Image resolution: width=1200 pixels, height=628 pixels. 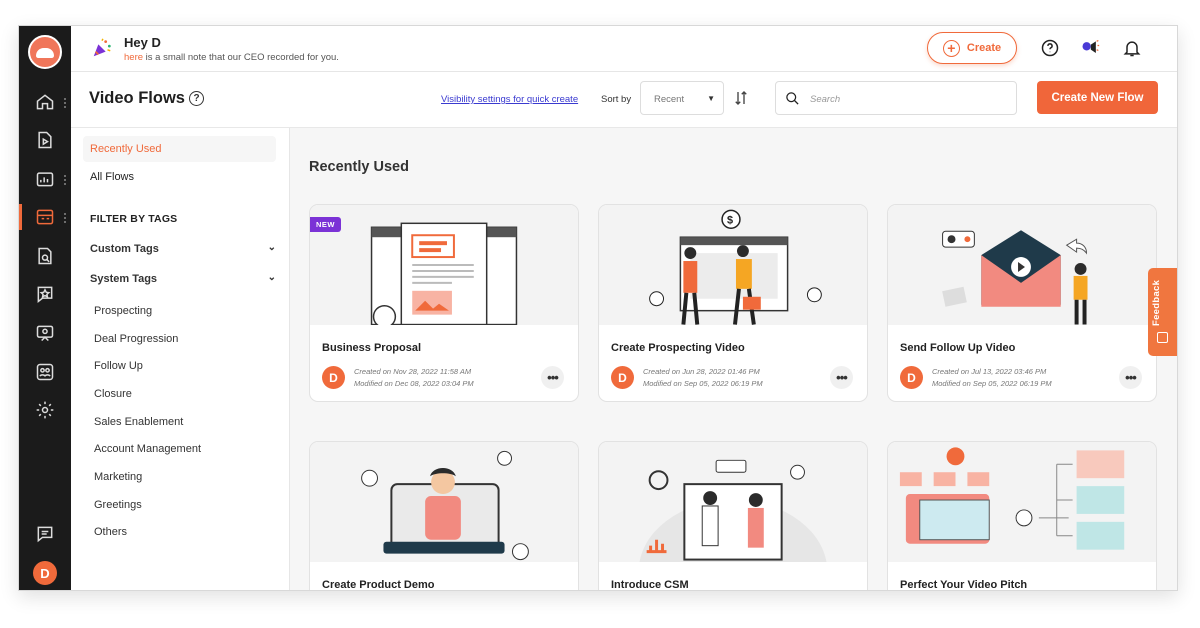 I want to click on sort-label: Sort by, so click(x=616, y=99).